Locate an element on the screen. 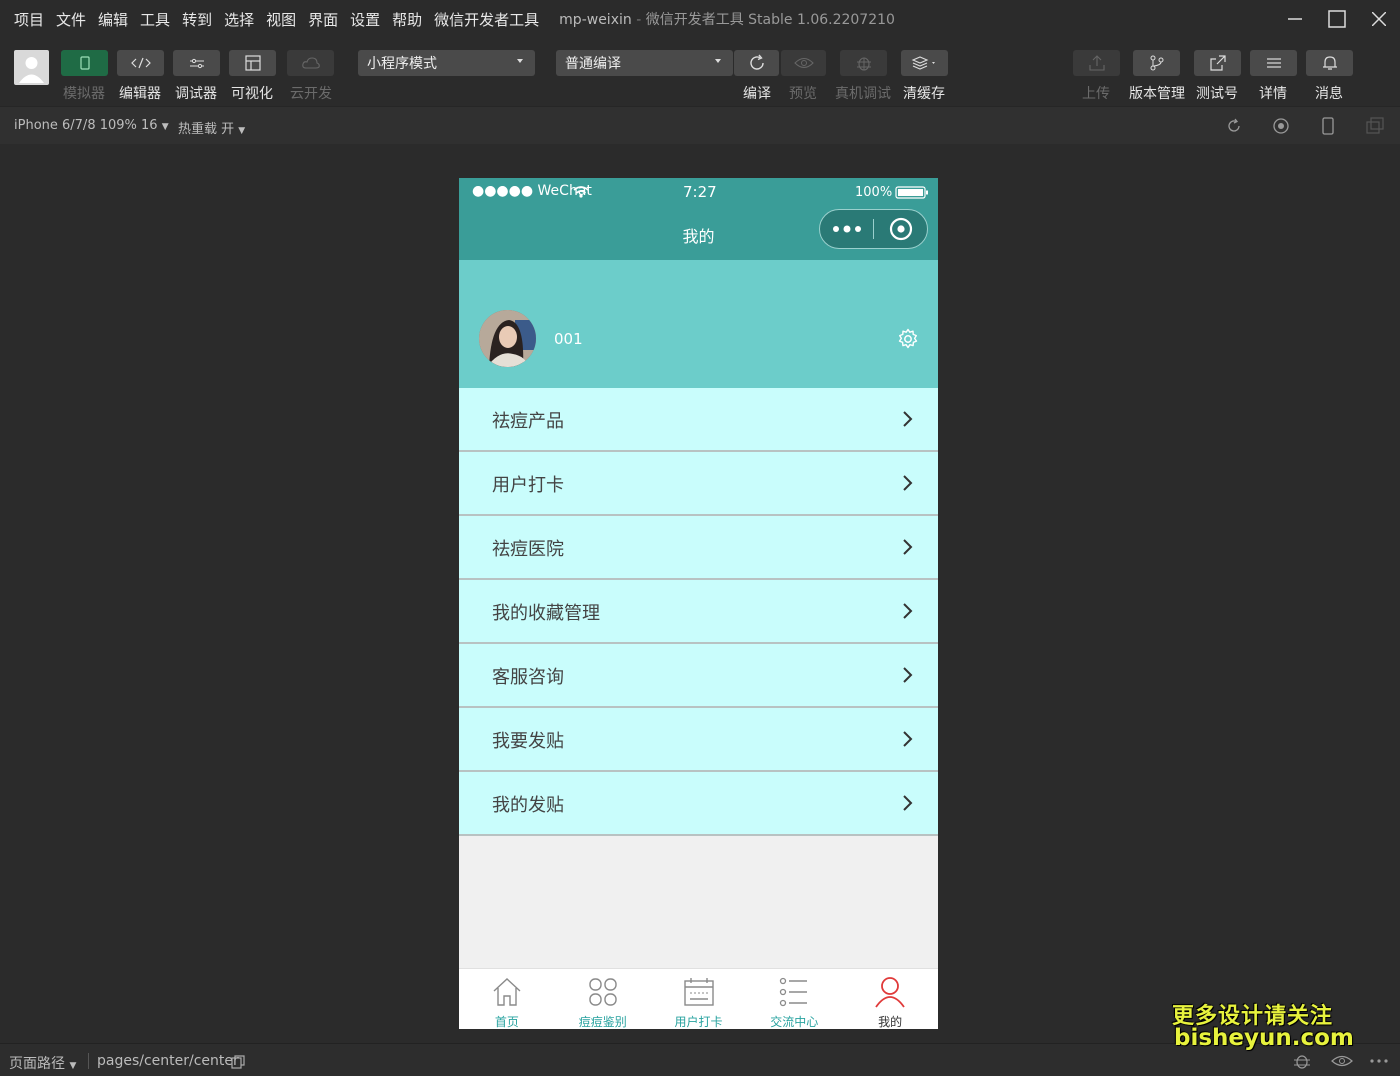 The width and height of the screenshot is (1400, 1076). menu-view: 视图 is located at coordinates (281, 19).